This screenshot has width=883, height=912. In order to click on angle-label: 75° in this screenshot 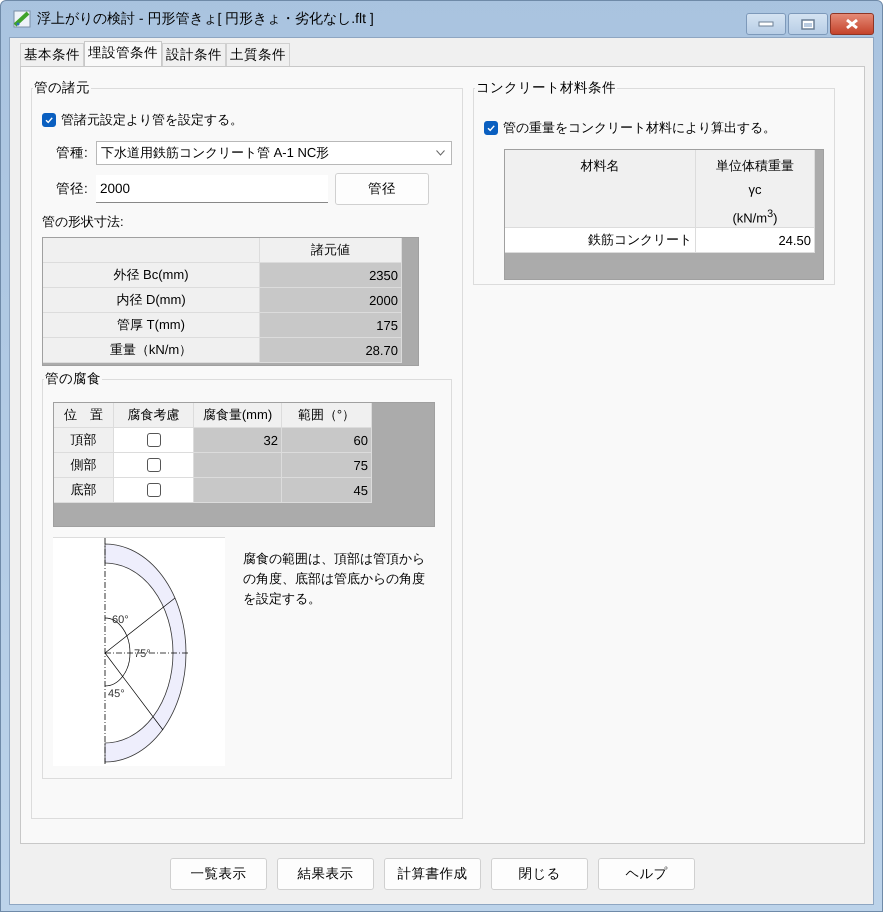, I will do `click(142, 654)`.